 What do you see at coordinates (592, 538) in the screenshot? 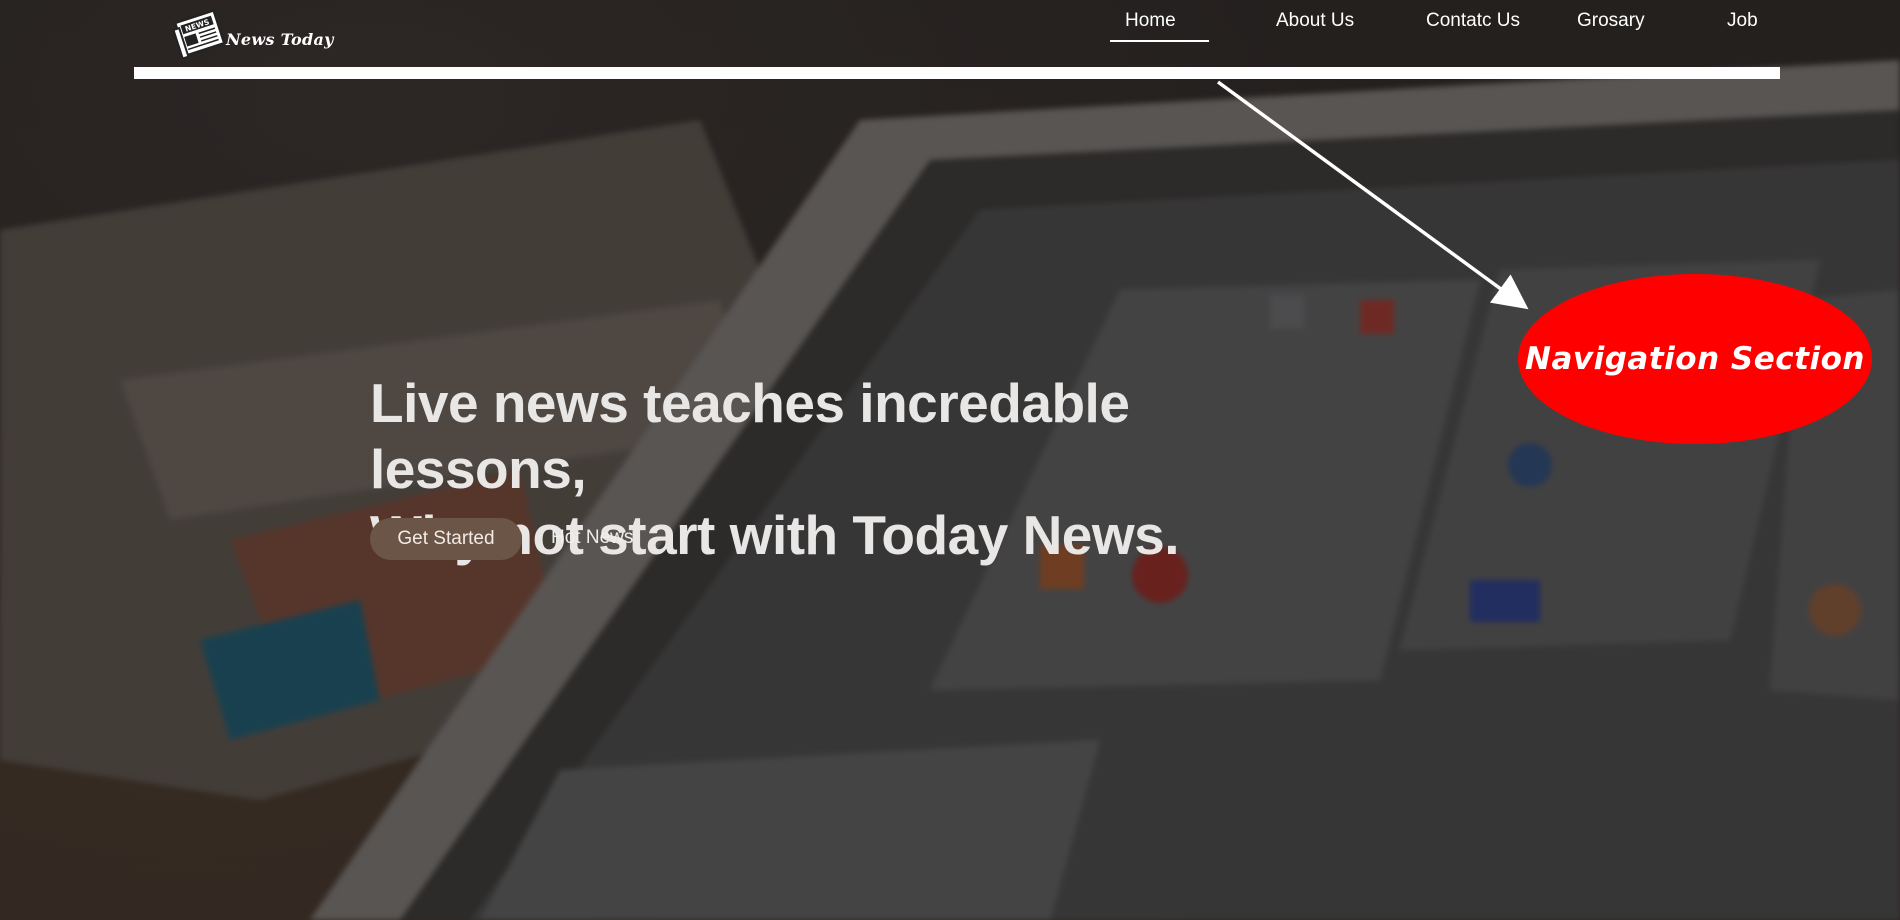
I see `hot-news-link: Hot News` at bounding box center [592, 538].